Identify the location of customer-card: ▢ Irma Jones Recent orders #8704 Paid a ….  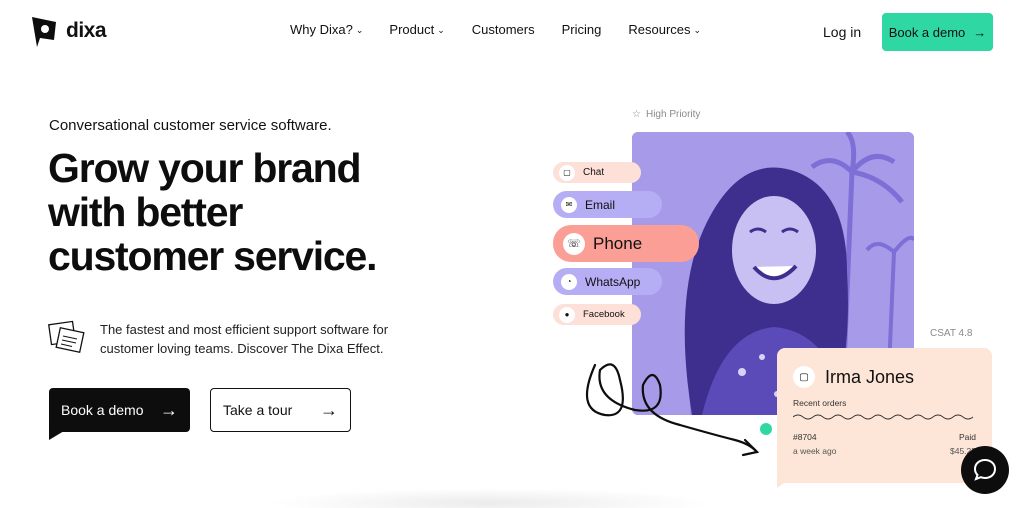
(884, 415).